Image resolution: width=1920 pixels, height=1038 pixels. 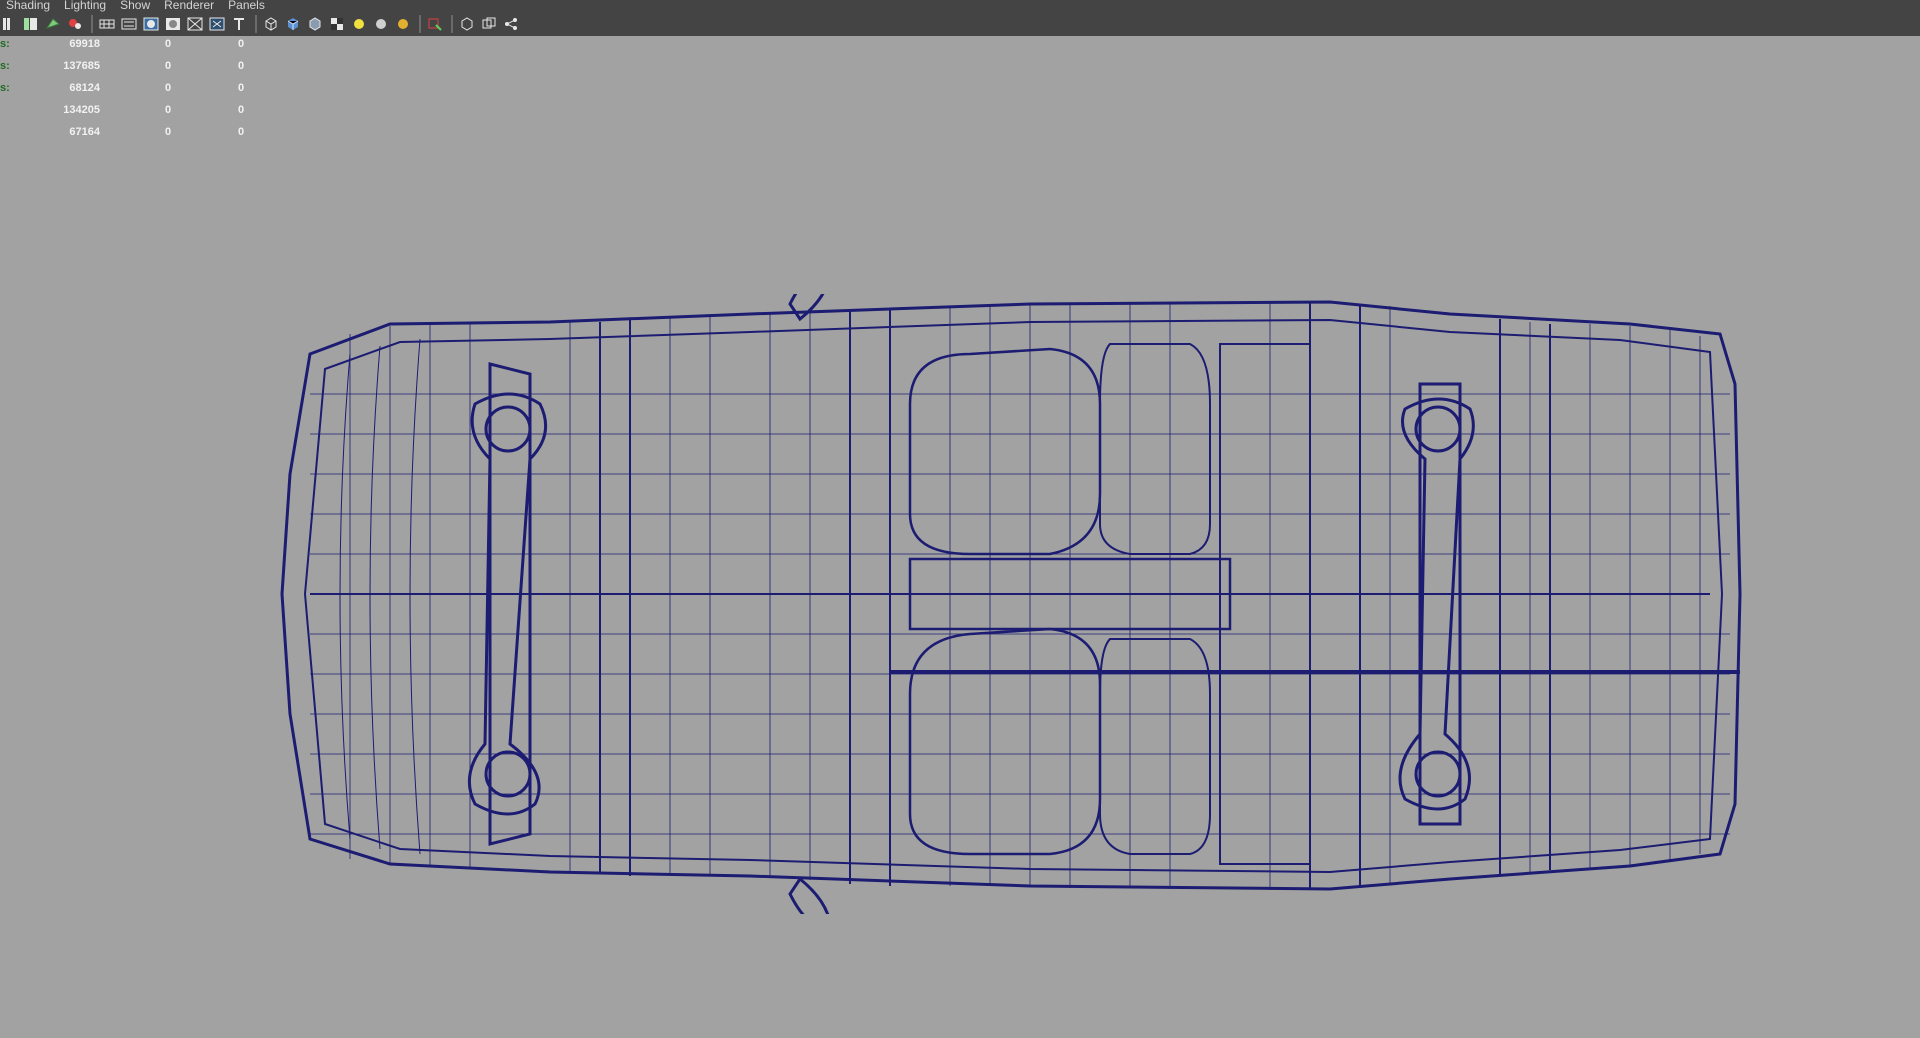 I want to click on grid-icon, so click(x=75, y=24).